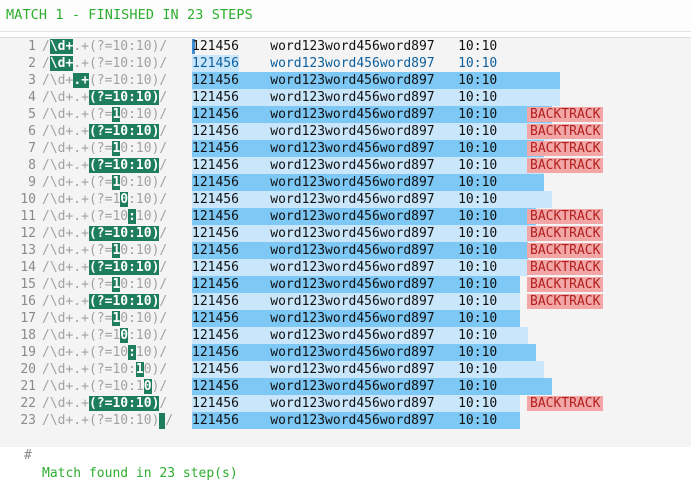 The image size is (691, 501). Describe the element at coordinates (159, 386) in the screenshot. I see `pattern-suffix: )/` at that location.